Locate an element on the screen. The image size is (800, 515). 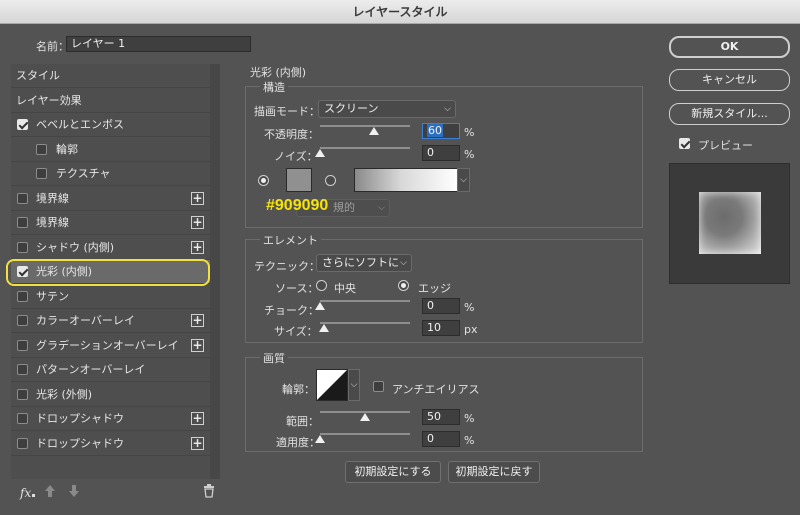
opacity-input: 60 is located at coordinates (441, 131).